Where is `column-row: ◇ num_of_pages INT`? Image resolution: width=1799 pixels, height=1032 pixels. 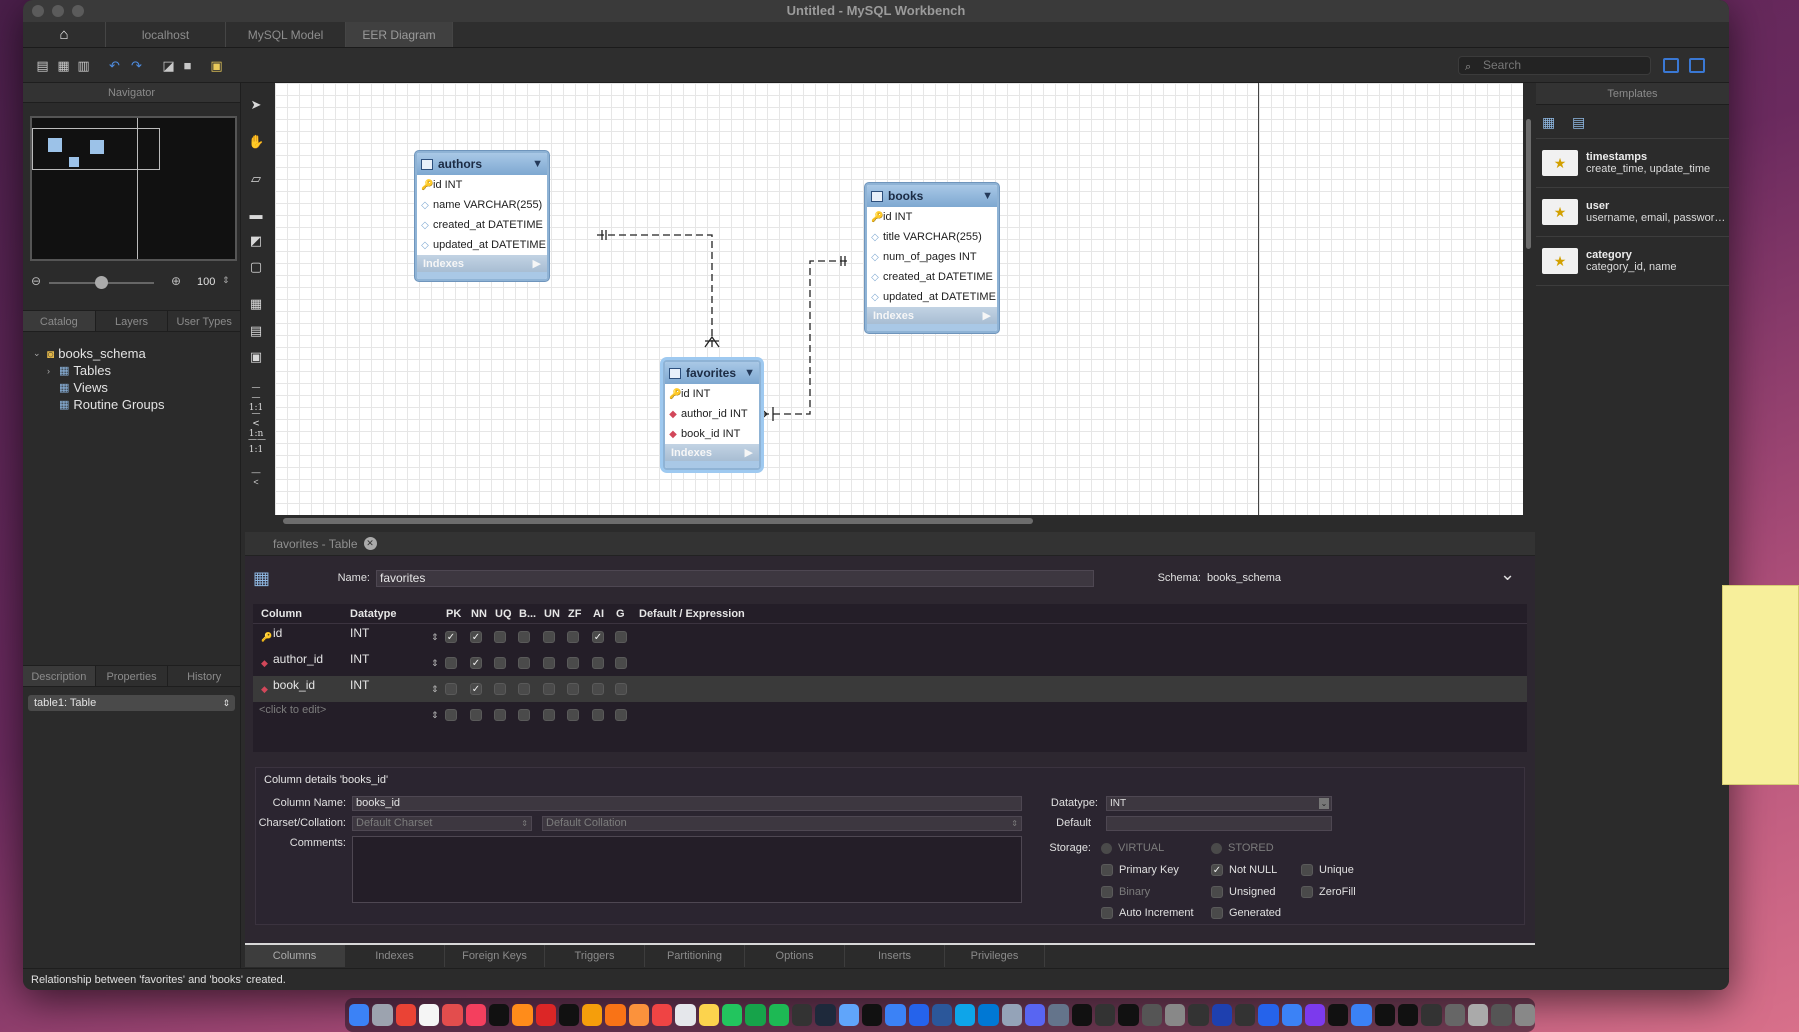
column-row: ◇ num_of_pages INT is located at coordinates (932, 257).